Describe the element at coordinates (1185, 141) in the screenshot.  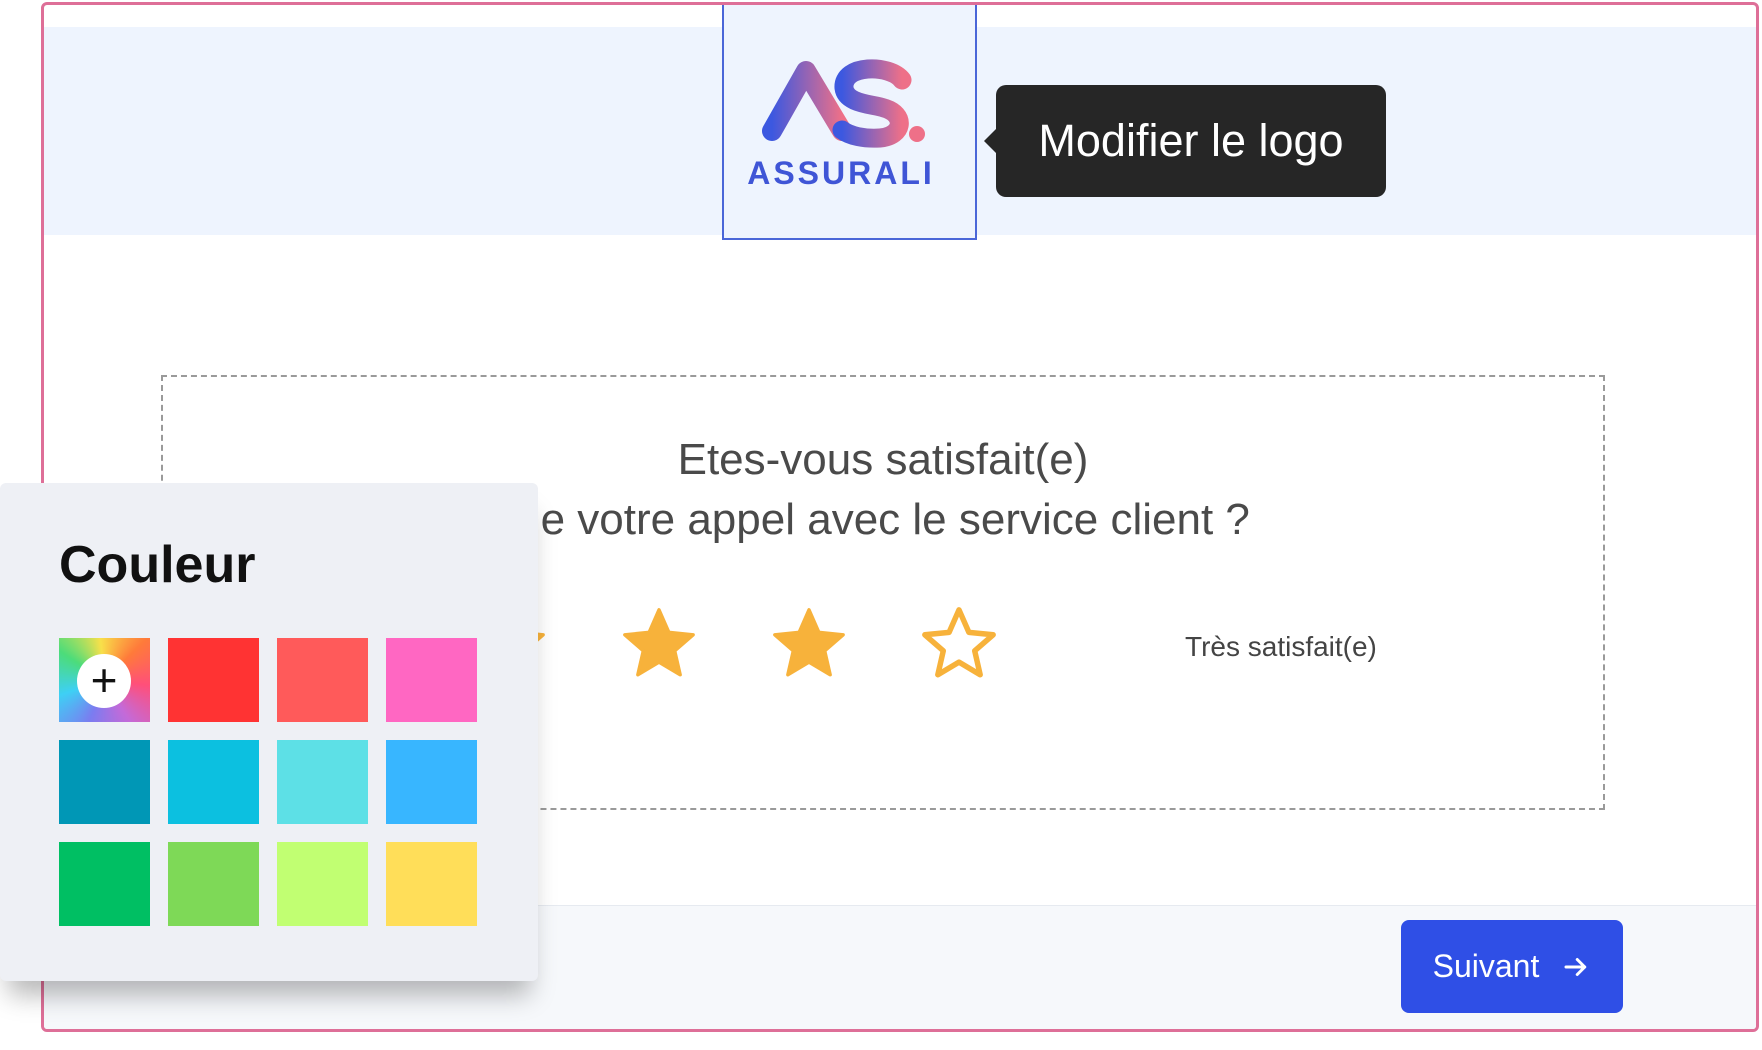
I see `edit-logo-tooltip: Modifier le logo` at that location.